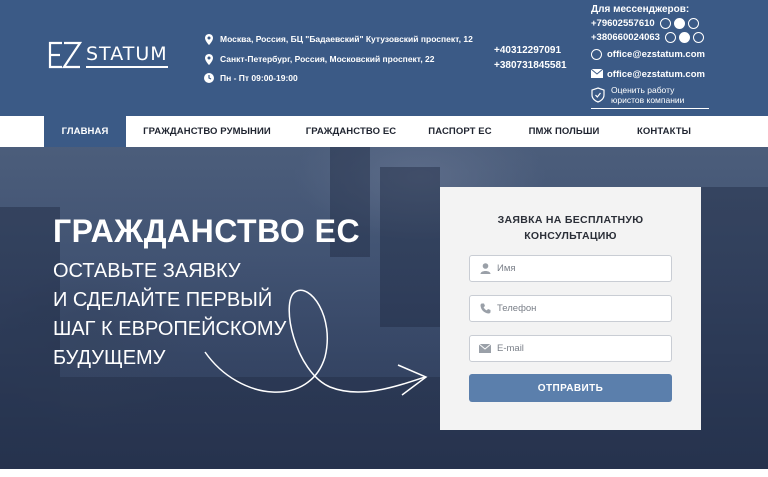 The height and width of the screenshot is (477, 768). What do you see at coordinates (564, 131) in the screenshot?
I see `nav-item-poland-residence: ПМЖ ПОЛЬШИ` at bounding box center [564, 131].